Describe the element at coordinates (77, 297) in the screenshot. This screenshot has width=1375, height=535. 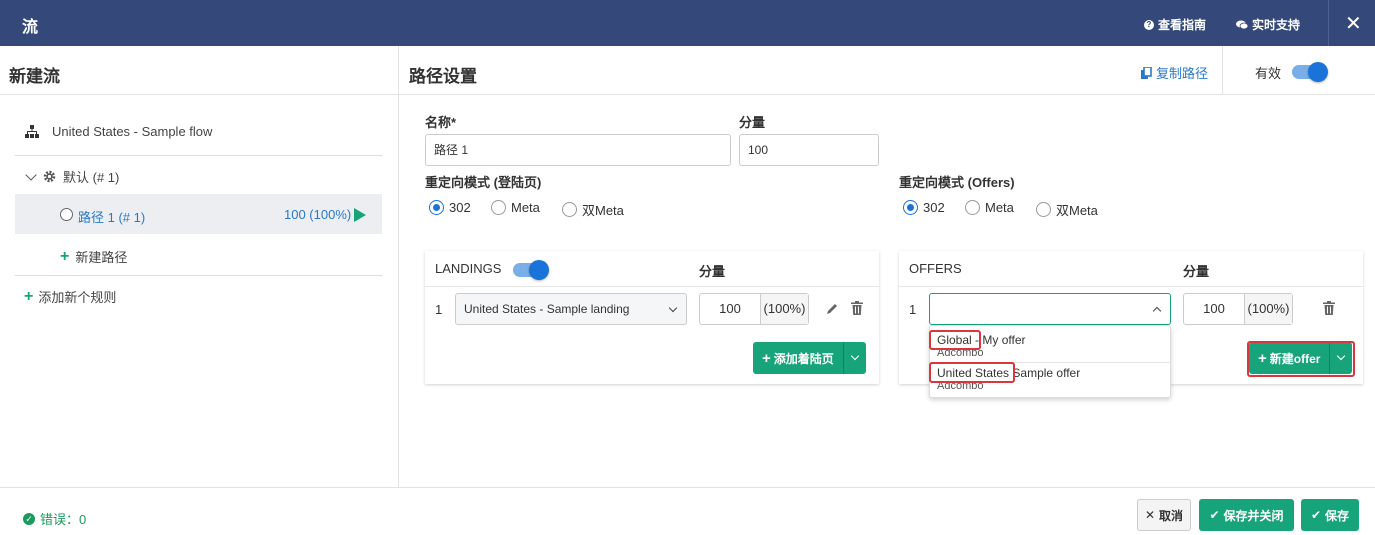
I see `add-rule-label: 添加新个规则` at that location.